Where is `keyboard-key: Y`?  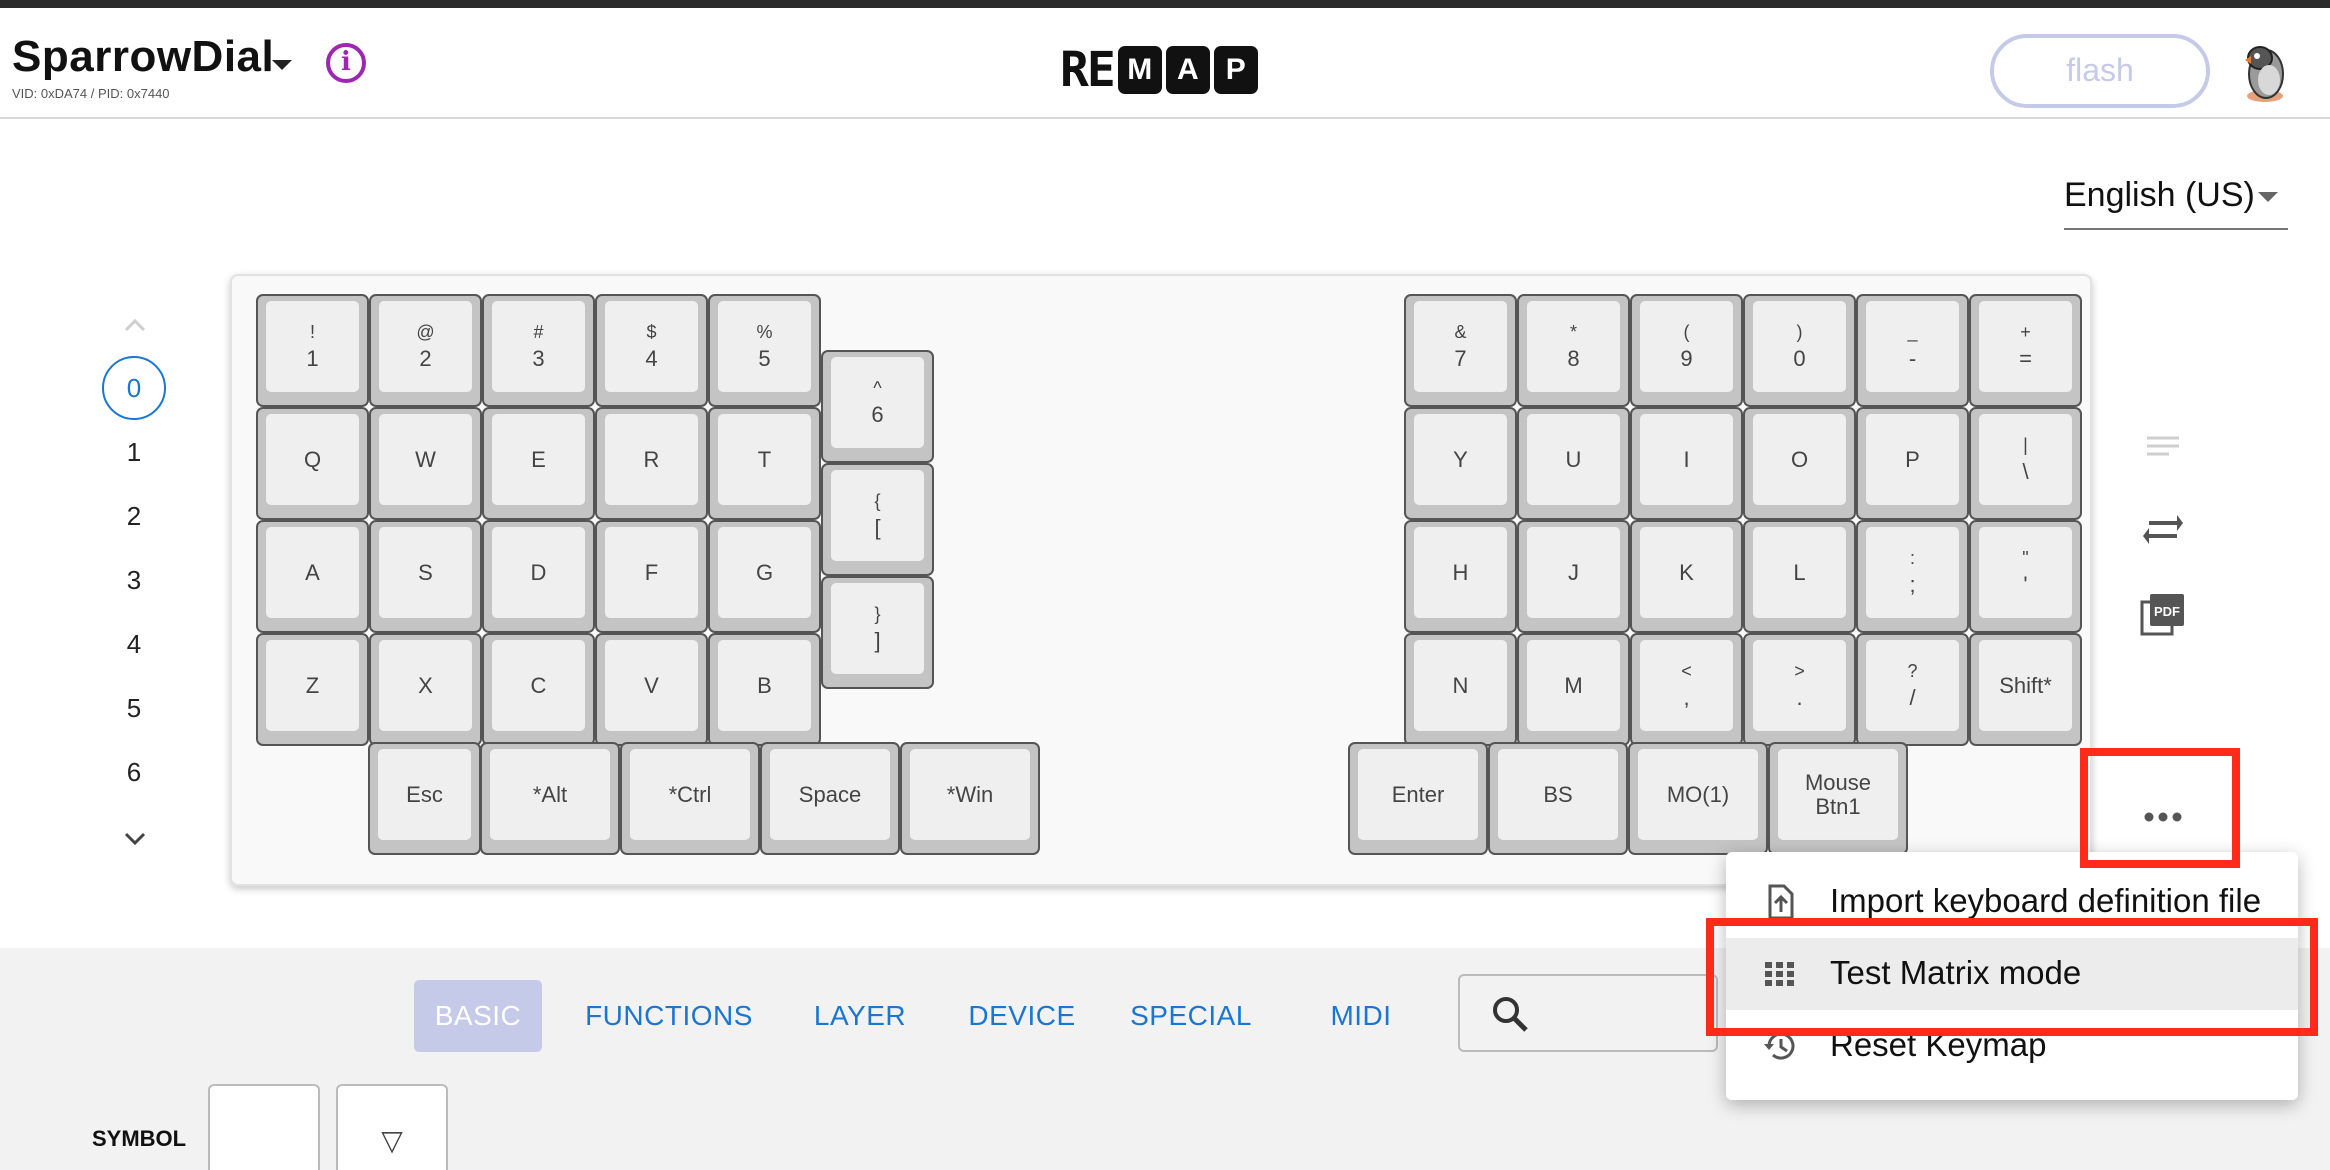 keyboard-key: Y is located at coordinates (1460, 463).